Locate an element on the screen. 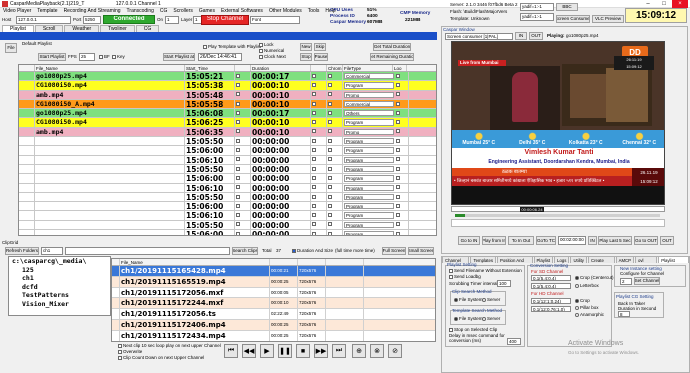 This screenshot has width=690, height=373. tree-folder: dcfd is located at coordinates (61, 287).